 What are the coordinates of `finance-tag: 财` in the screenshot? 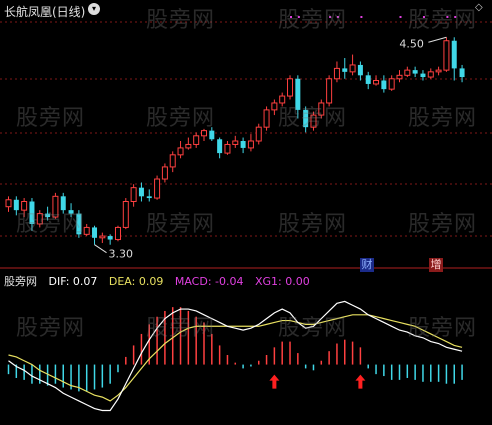 It's located at (367, 265).